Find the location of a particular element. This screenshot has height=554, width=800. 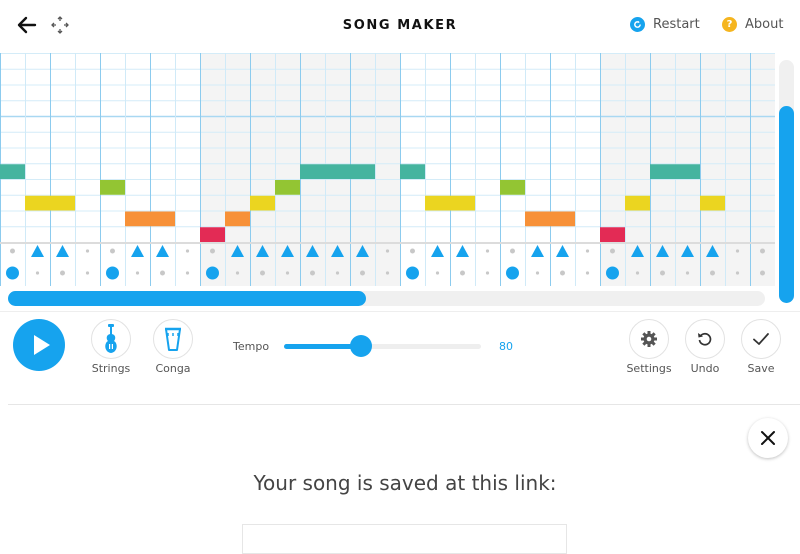

save-button: Save is located at coordinates (761, 347).